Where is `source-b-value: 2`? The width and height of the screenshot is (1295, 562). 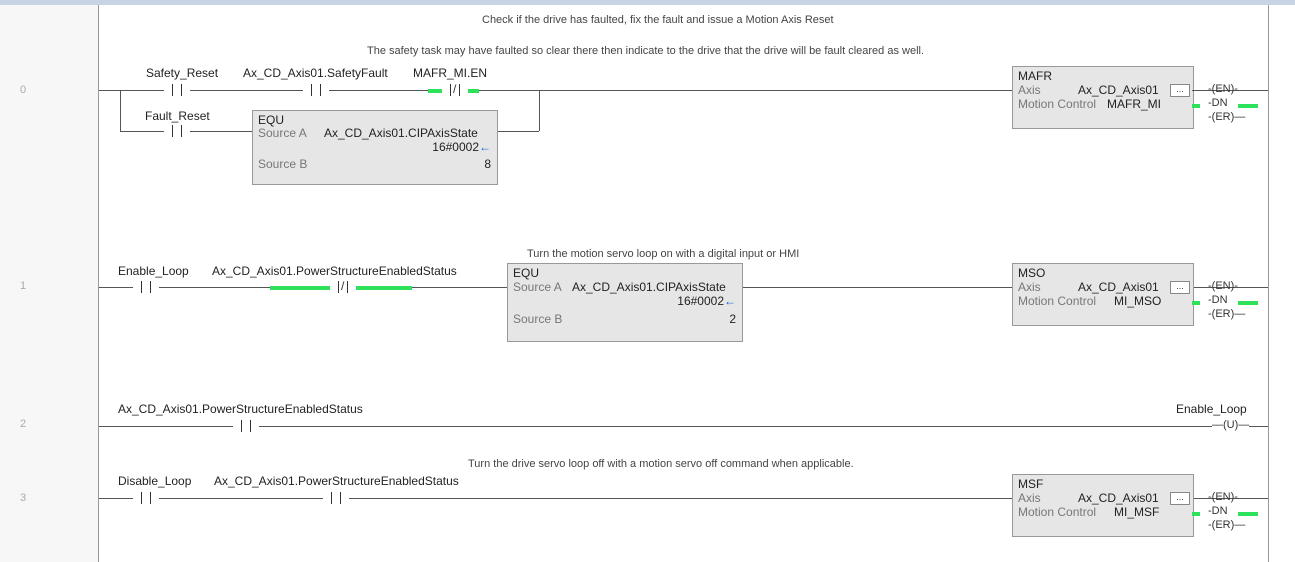 source-b-value: 2 is located at coordinates (732, 319).